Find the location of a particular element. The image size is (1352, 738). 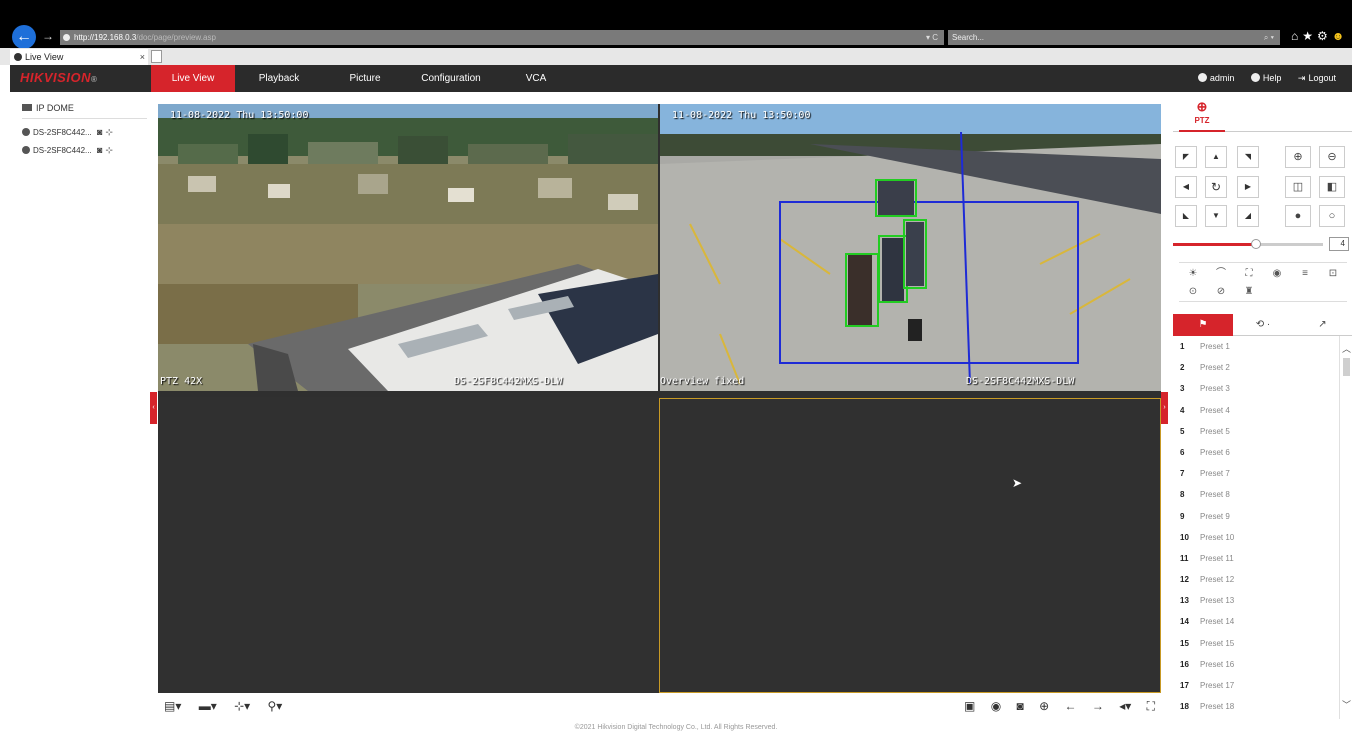

light-icon: ☀ is located at coordinates (1193, 274).